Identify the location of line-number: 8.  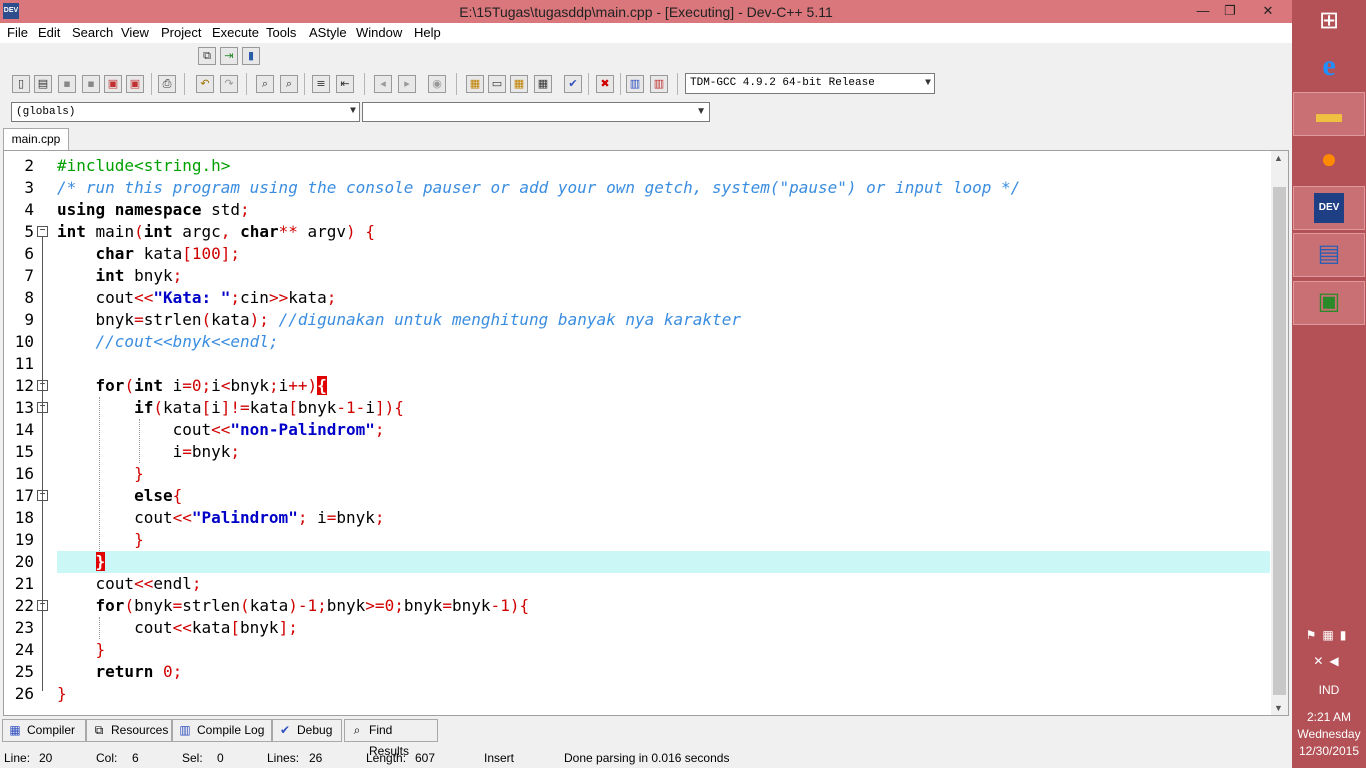
(29, 297).